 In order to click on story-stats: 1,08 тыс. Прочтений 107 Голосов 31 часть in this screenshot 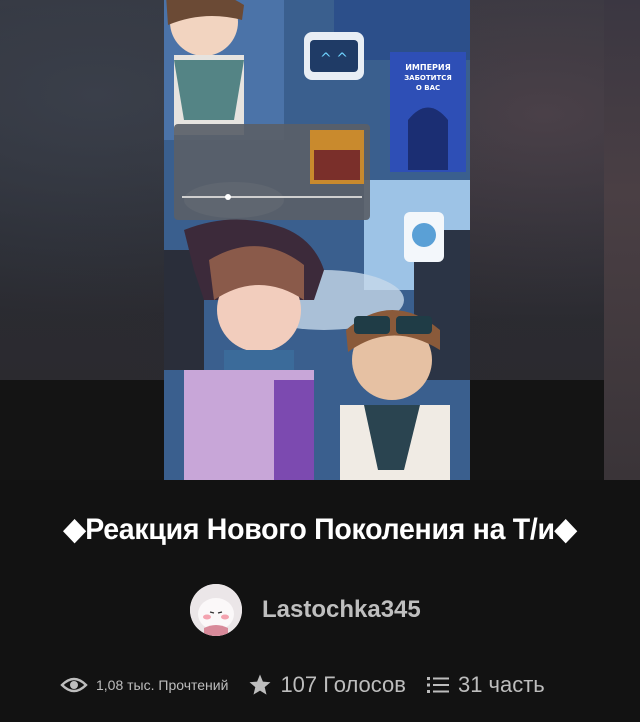, I will do `click(302, 685)`.